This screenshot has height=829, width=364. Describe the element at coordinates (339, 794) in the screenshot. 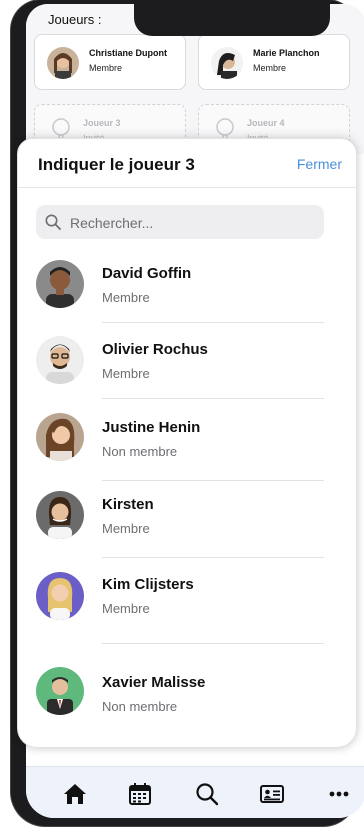

I see `more-icon` at that location.